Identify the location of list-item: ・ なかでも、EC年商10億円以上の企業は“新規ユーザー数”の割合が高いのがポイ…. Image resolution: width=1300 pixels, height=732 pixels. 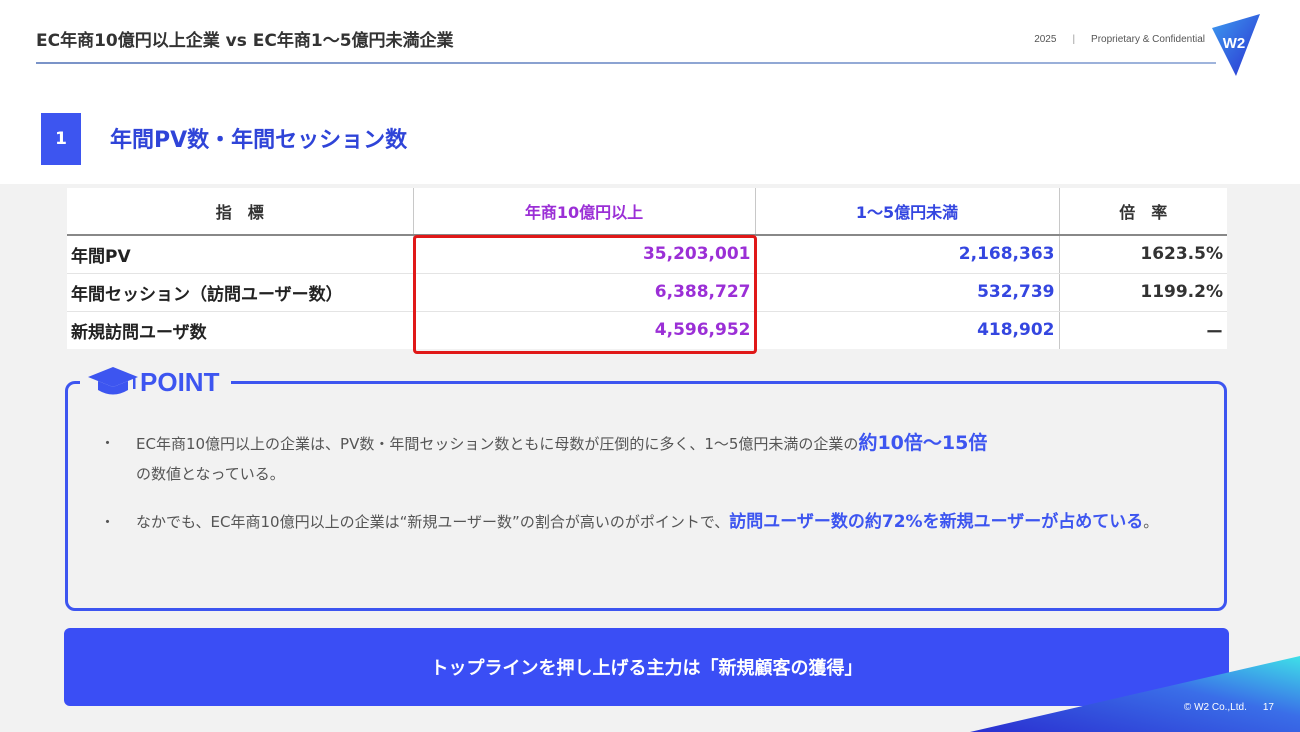
(650, 522).